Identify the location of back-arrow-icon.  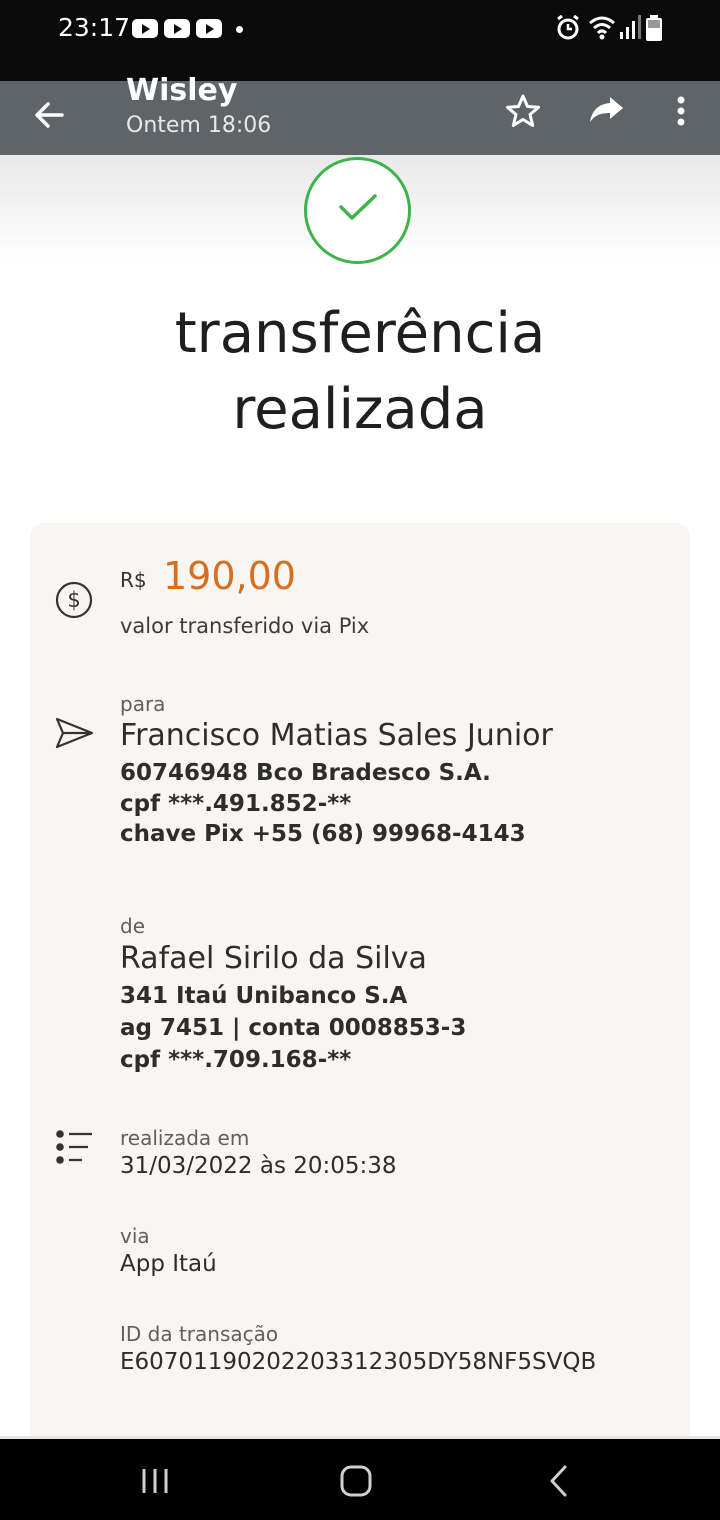
(50, 115).